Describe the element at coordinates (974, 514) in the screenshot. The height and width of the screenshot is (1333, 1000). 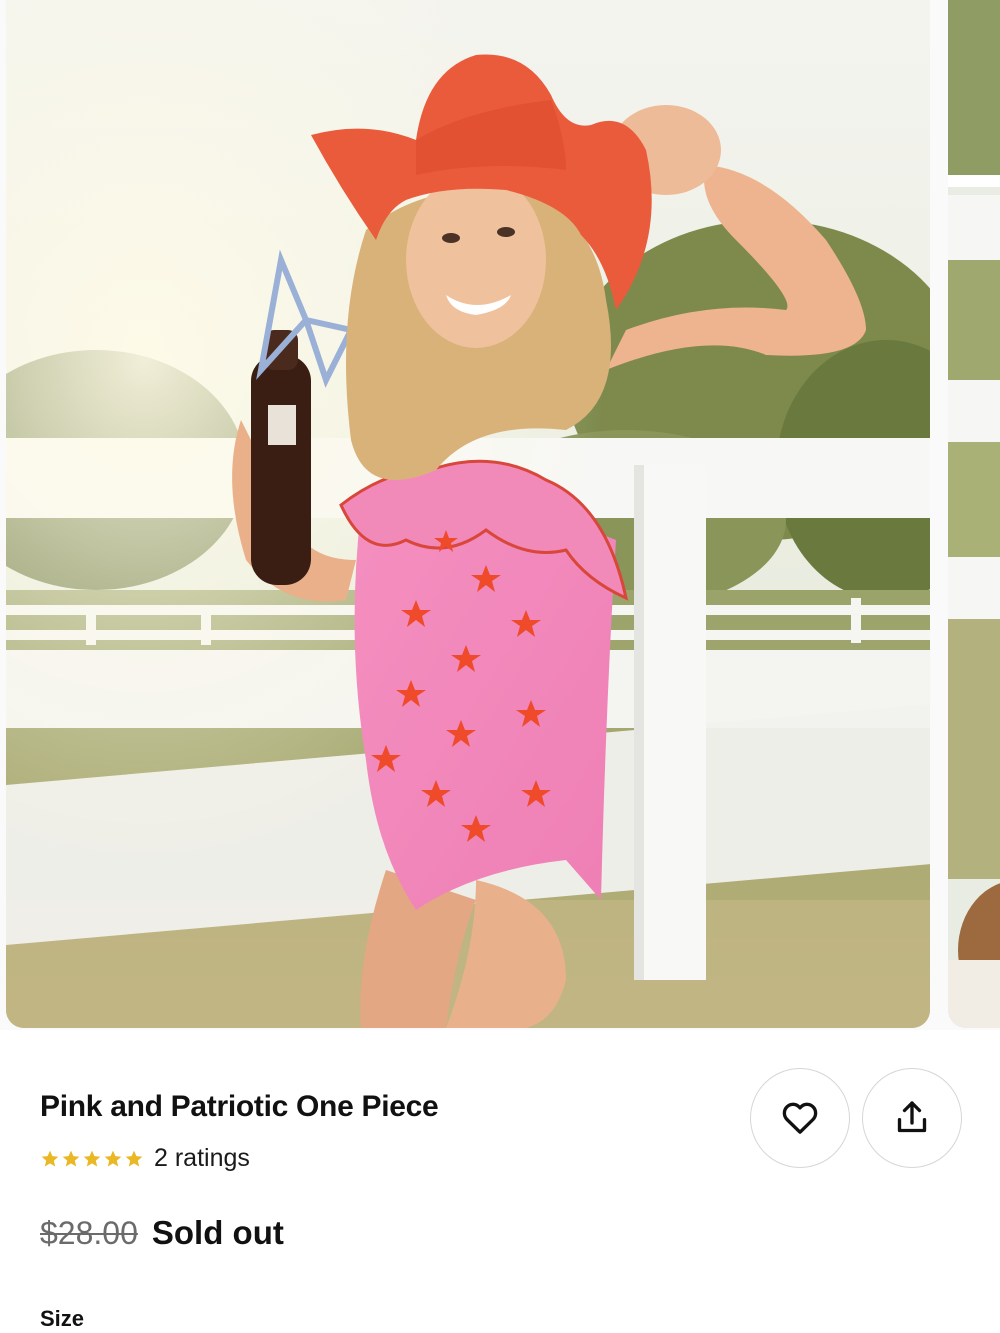
I see `next-product-photo` at that location.